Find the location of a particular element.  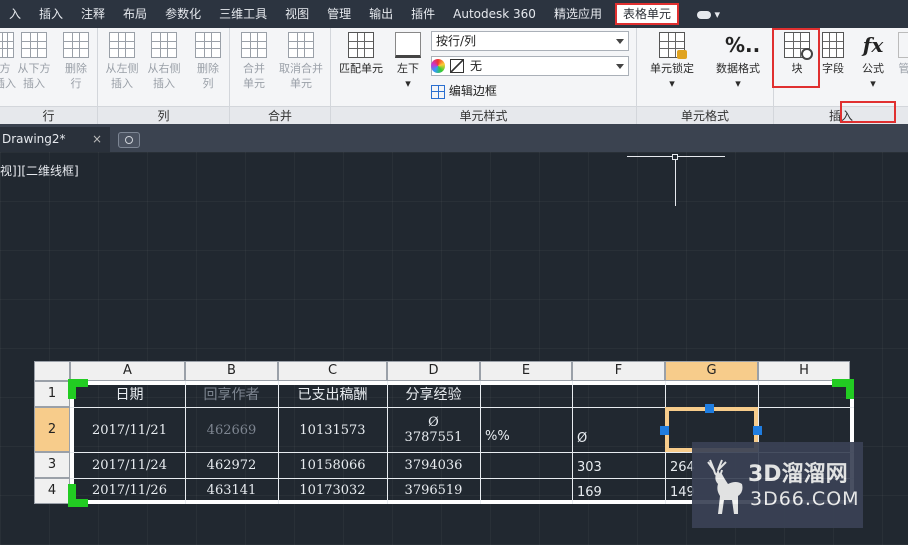

watermark-title: 3D溜溜网 is located at coordinates (798, 474).